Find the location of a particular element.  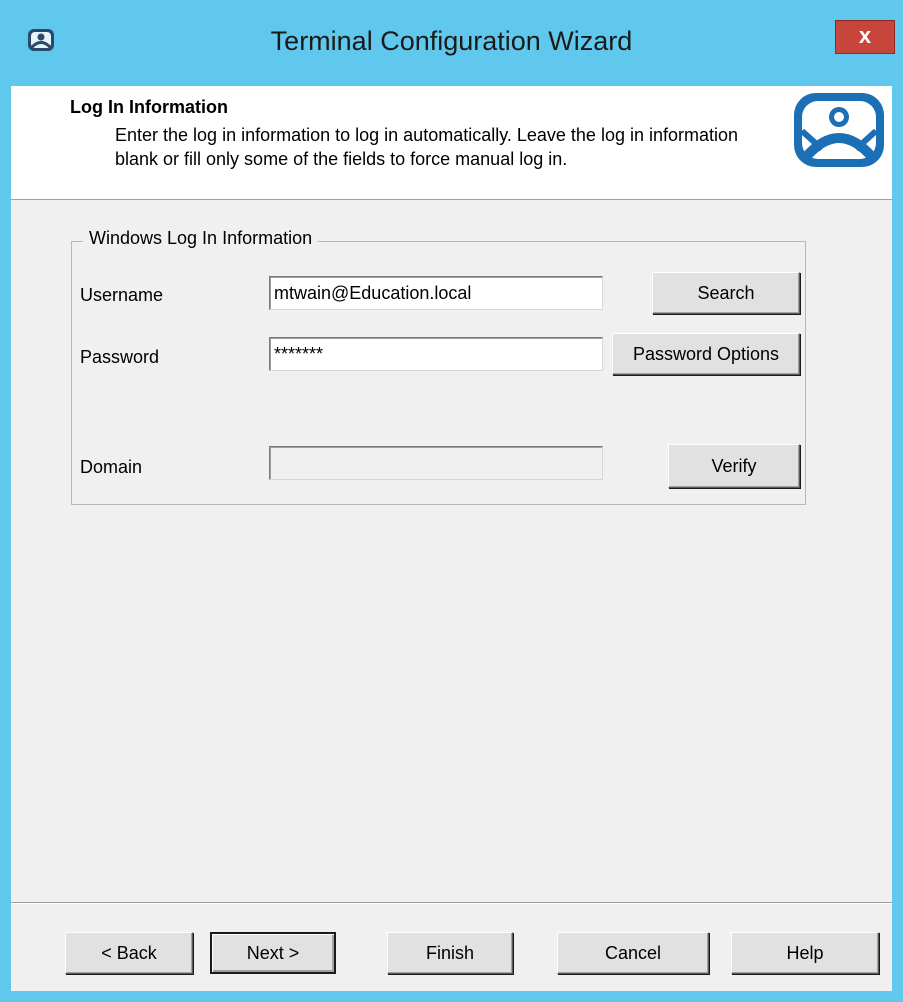

next-button: Next > is located at coordinates (273, 953).